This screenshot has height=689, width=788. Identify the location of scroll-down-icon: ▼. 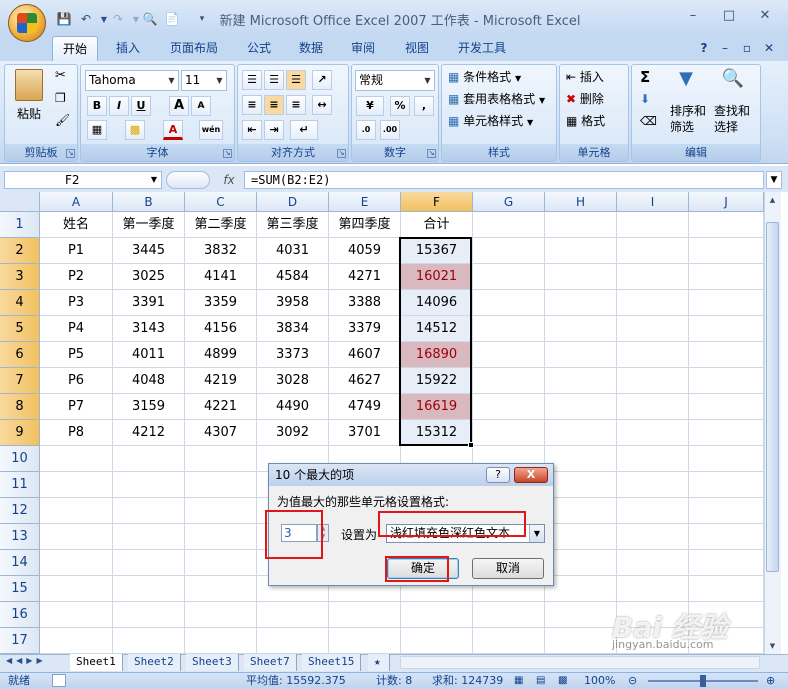
(772, 646).